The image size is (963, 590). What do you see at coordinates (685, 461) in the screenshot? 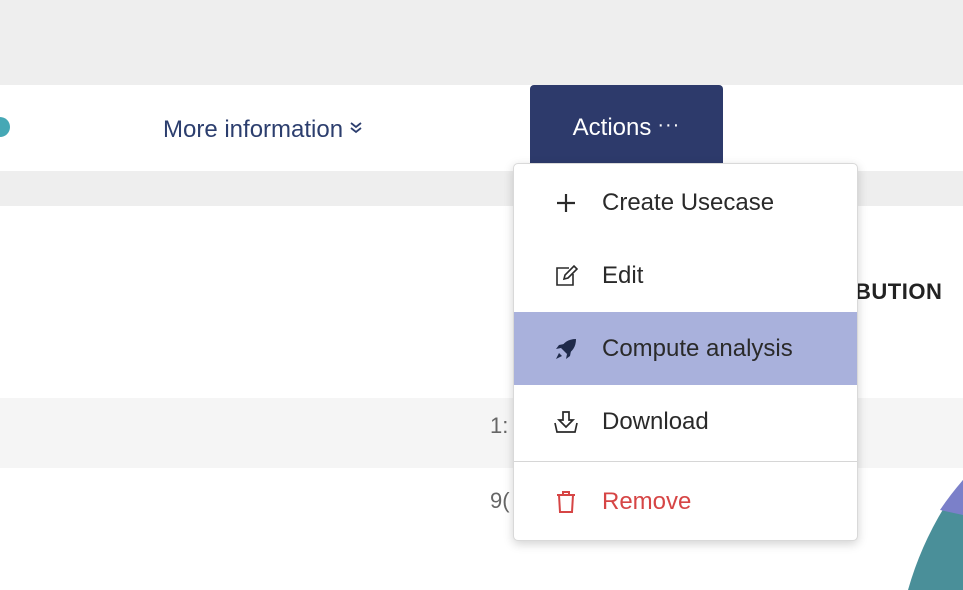
I see `menu-divider` at bounding box center [685, 461].